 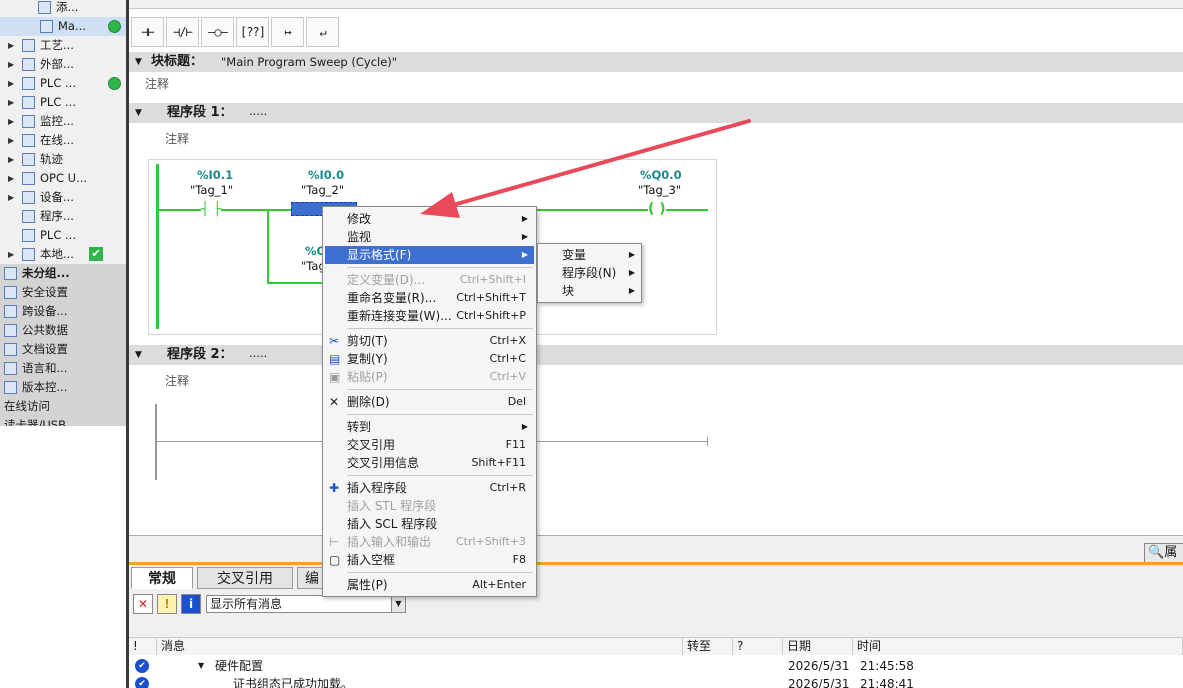 I want to click on warning-filter-icon: !, so click(x=167, y=604).